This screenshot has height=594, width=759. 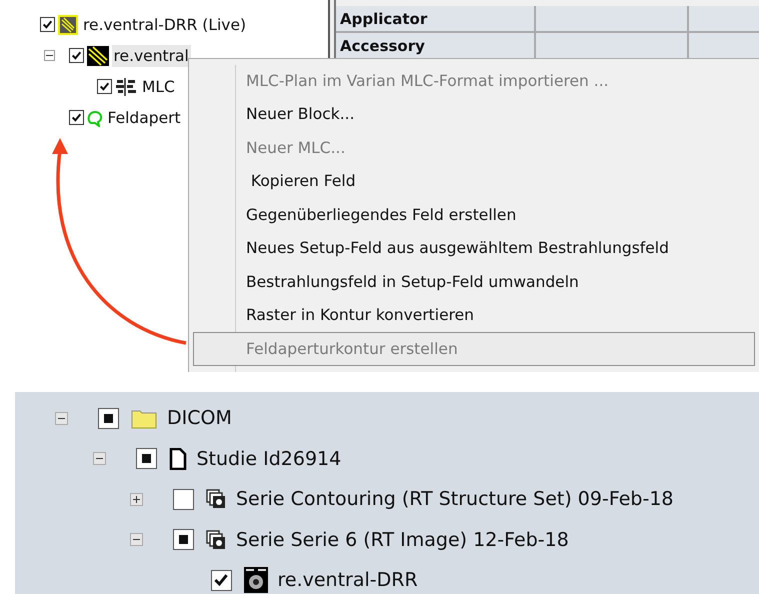 What do you see at coordinates (474, 215) in the screenshot?
I see `menu-item: Gegenüberliegendes Feld erstellen` at bounding box center [474, 215].